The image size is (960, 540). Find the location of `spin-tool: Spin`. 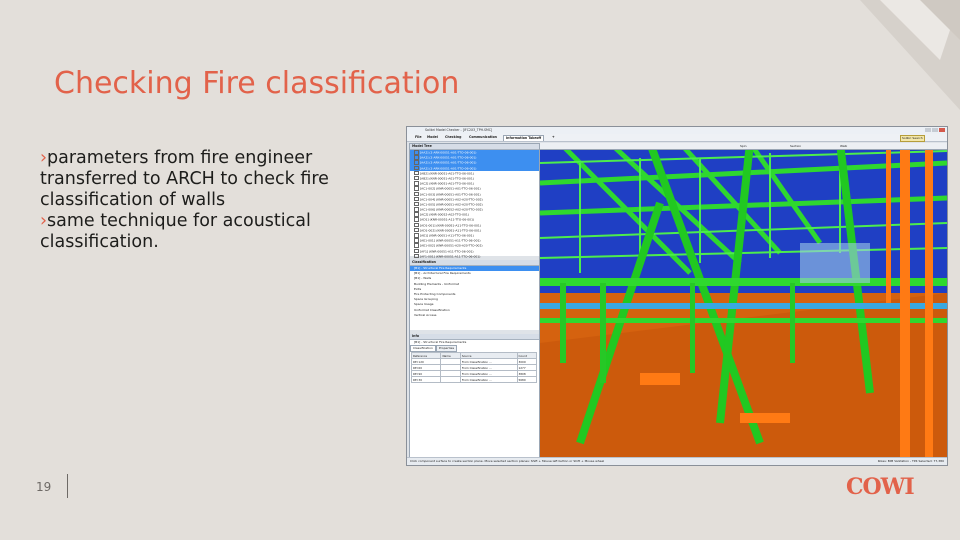

spin-tool: Spin is located at coordinates (743, 146).